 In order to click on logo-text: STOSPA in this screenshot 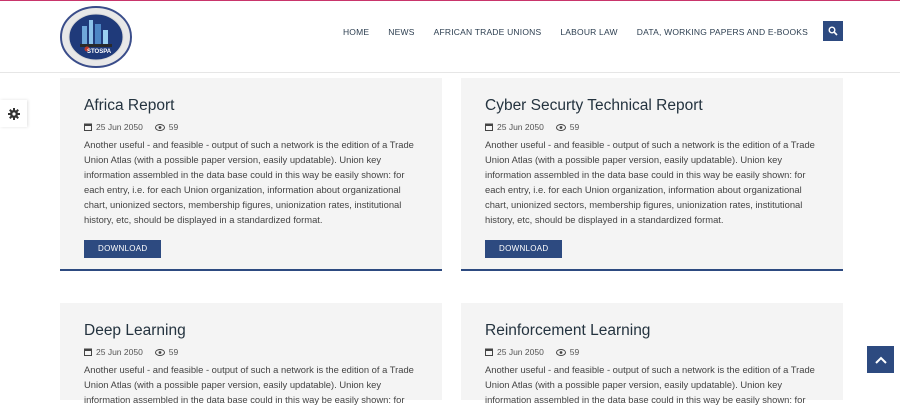, I will do `click(99, 52)`.